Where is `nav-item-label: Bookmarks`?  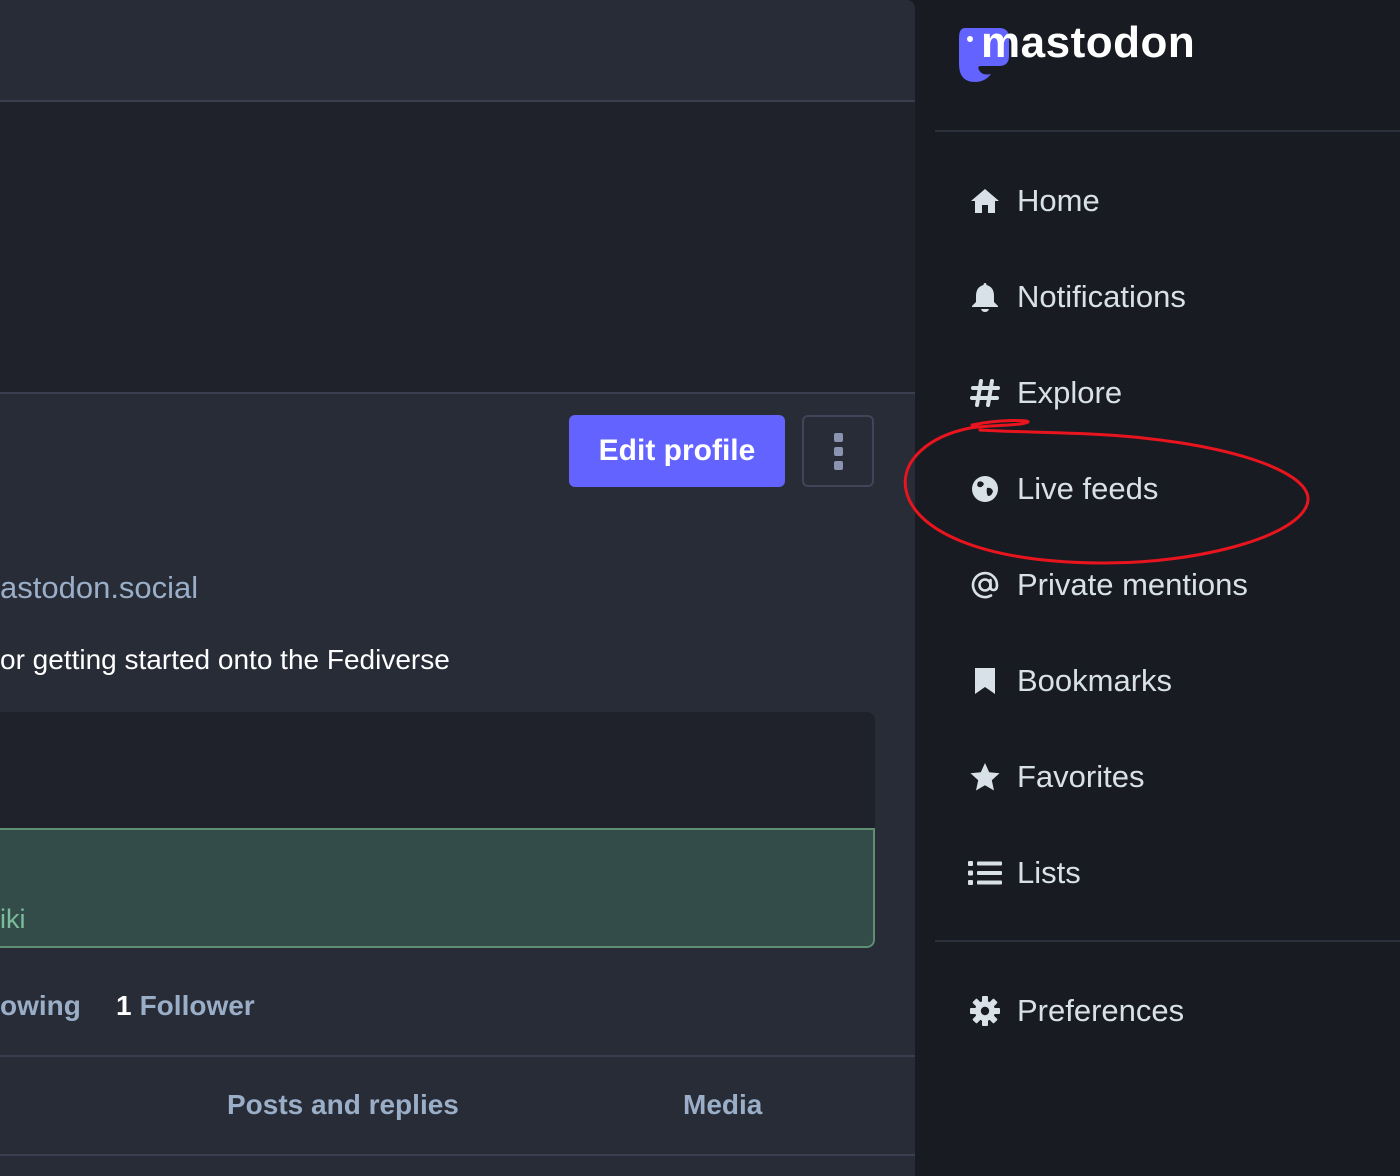 nav-item-label: Bookmarks is located at coordinates (1095, 680).